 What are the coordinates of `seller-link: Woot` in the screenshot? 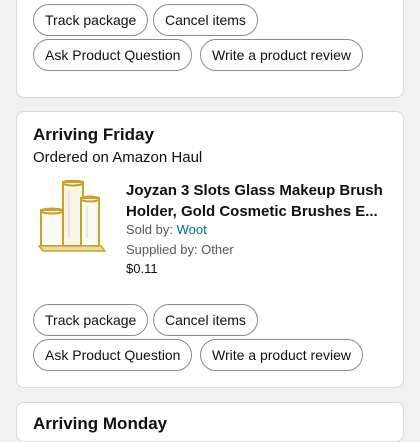 It's located at (192, 229).